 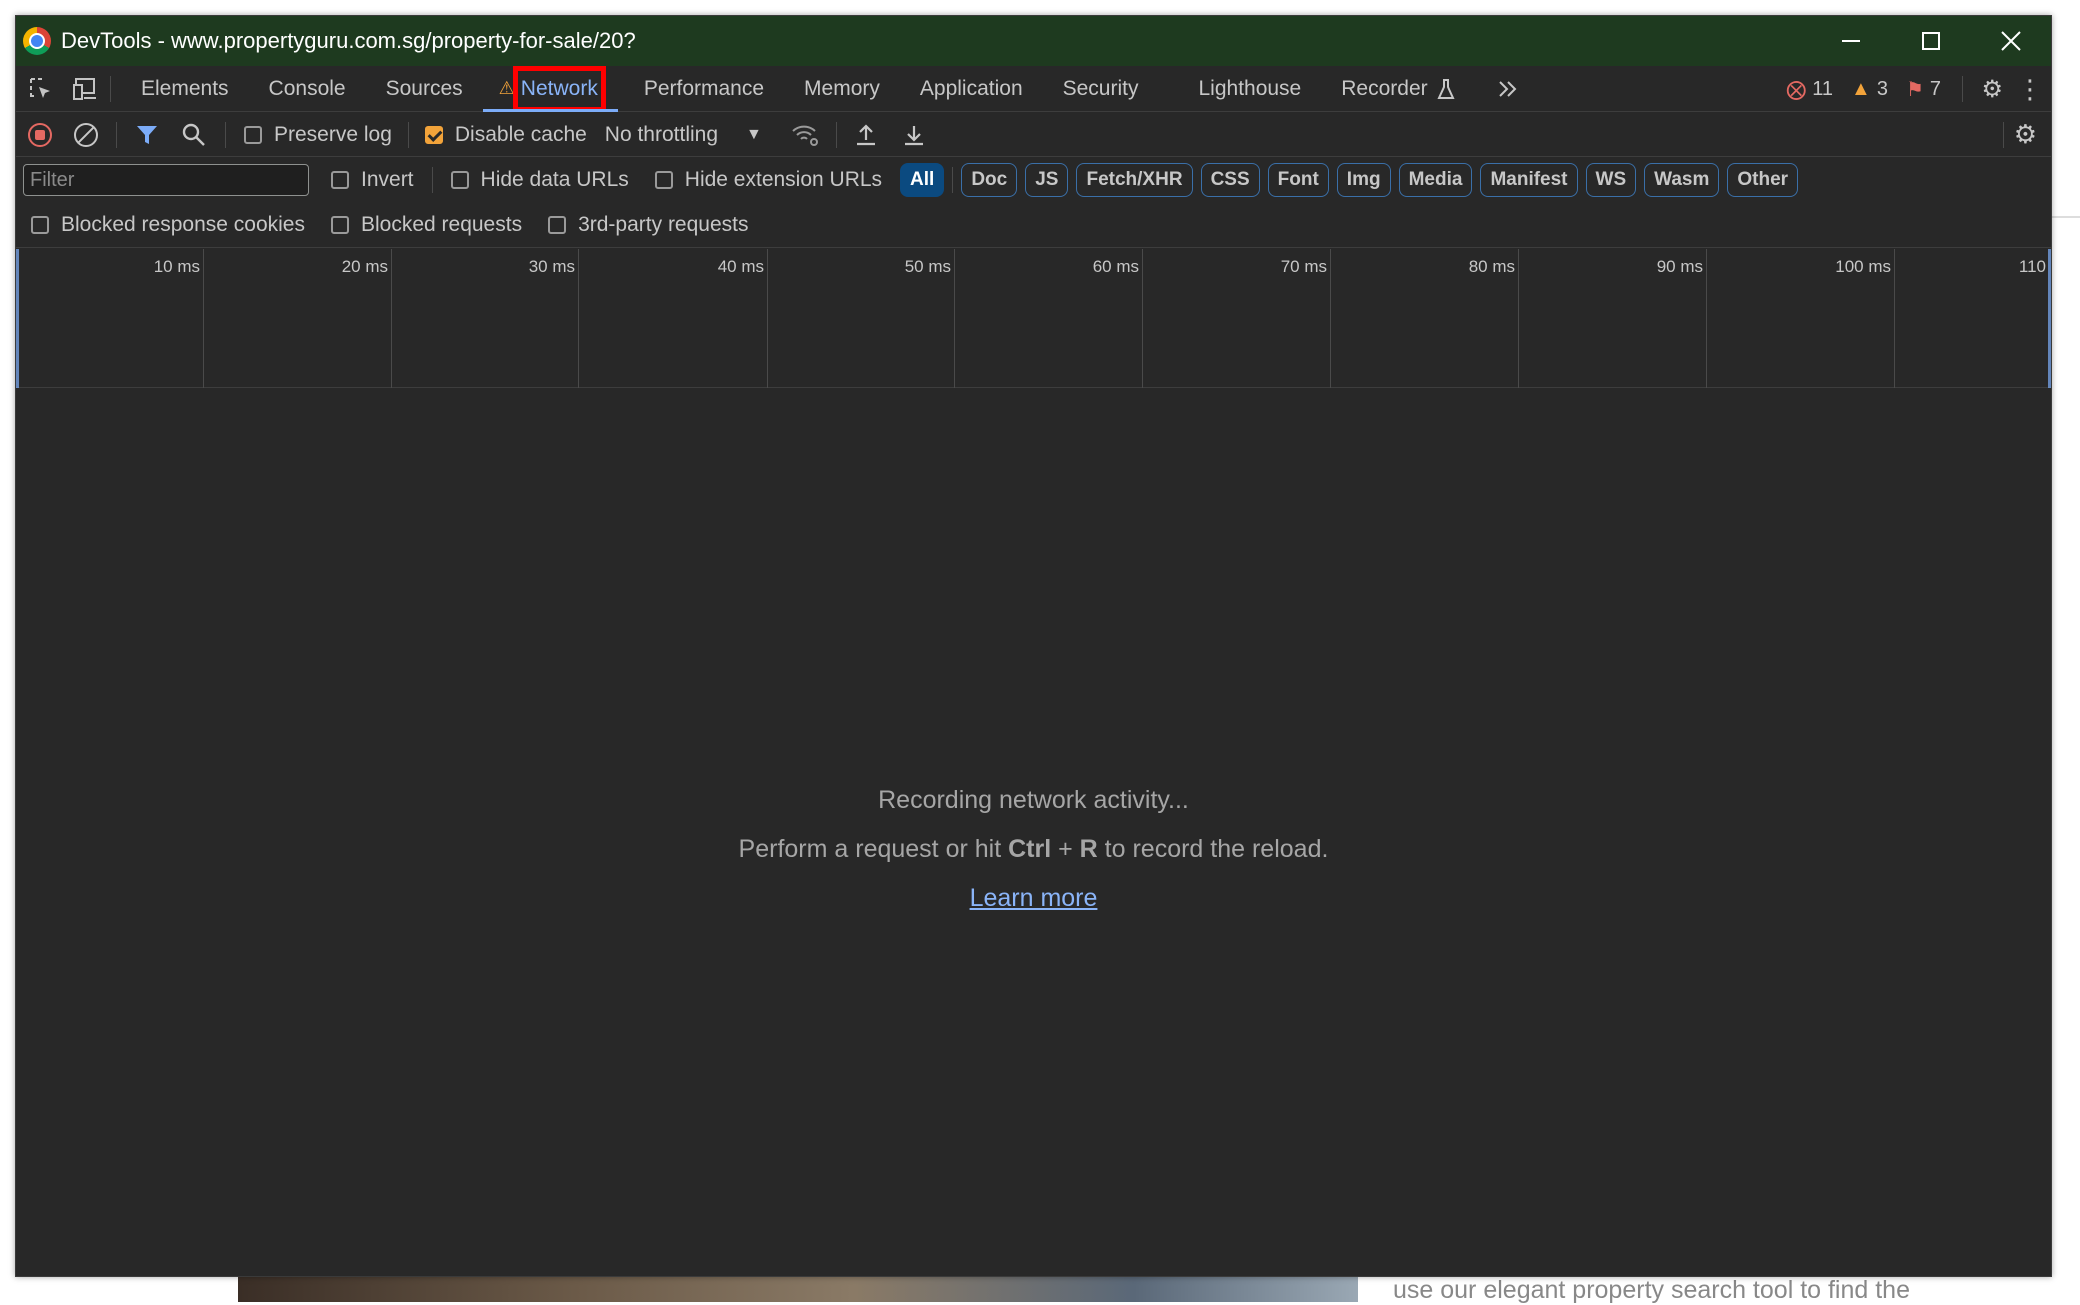 What do you see at coordinates (1230, 180) in the screenshot?
I see `chip-css: CSS` at bounding box center [1230, 180].